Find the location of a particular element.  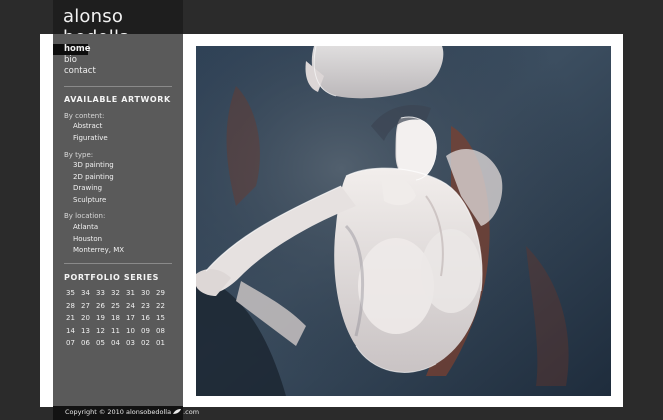

series-link: 04 is located at coordinates (118, 345).